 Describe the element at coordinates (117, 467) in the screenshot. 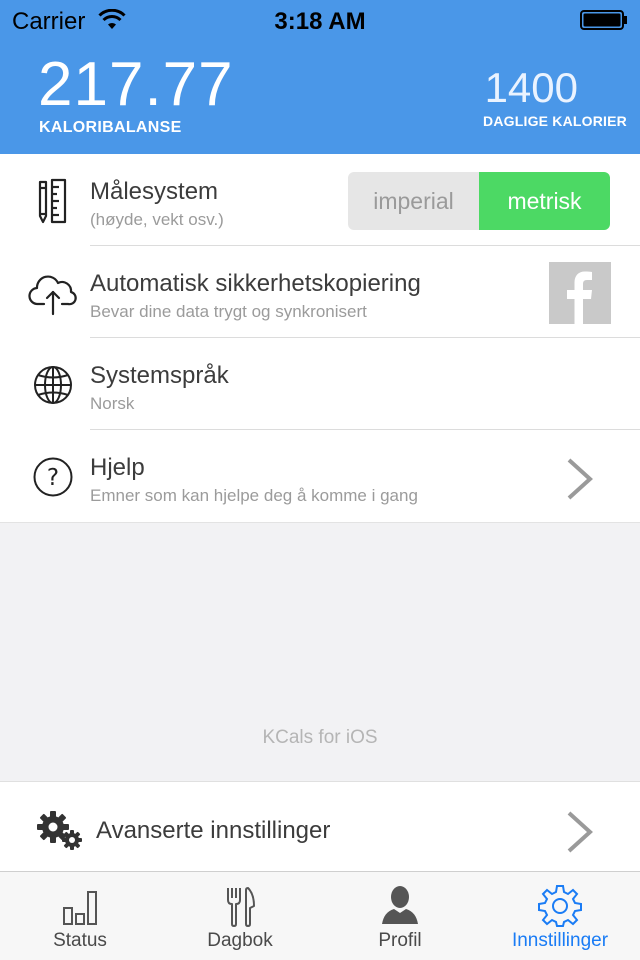

I see `settings-row-title: Hjelp` at that location.